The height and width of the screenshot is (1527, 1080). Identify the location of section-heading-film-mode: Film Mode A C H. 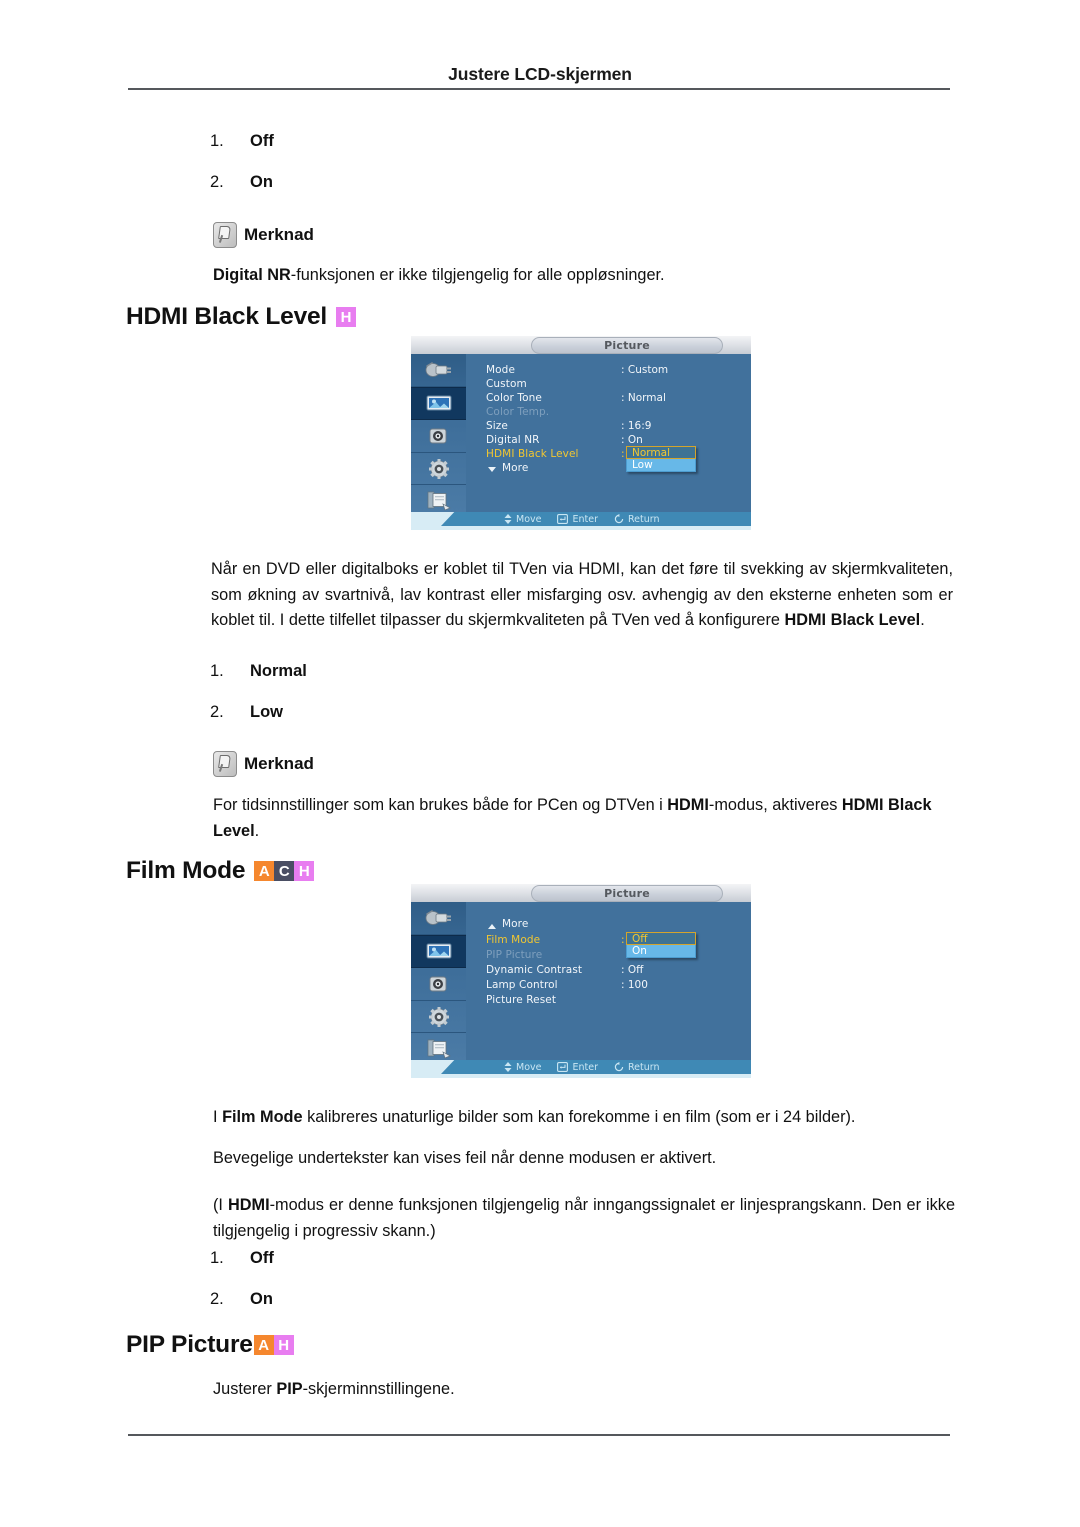
(220, 871).